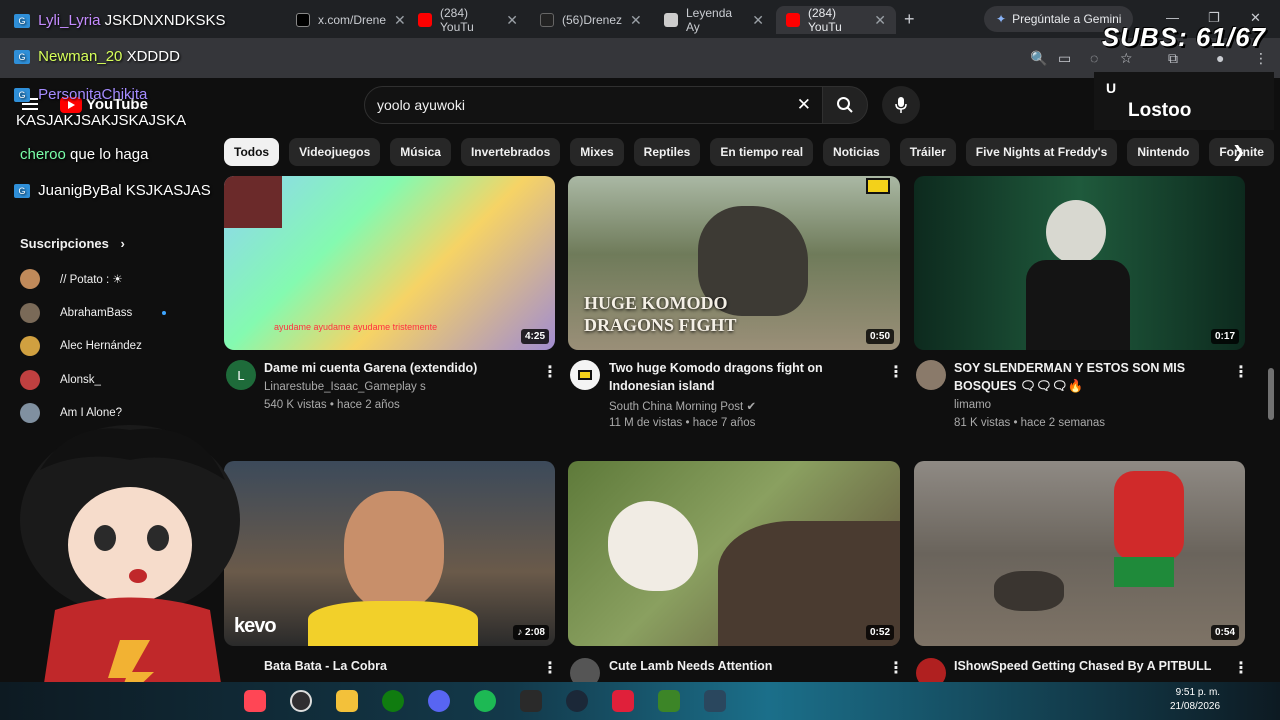 This screenshot has height=720, width=1280. What do you see at coordinates (1163, 152) in the screenshot?
I see `chip-nintendo: Nintendo` at bounding box center [1163, 152].